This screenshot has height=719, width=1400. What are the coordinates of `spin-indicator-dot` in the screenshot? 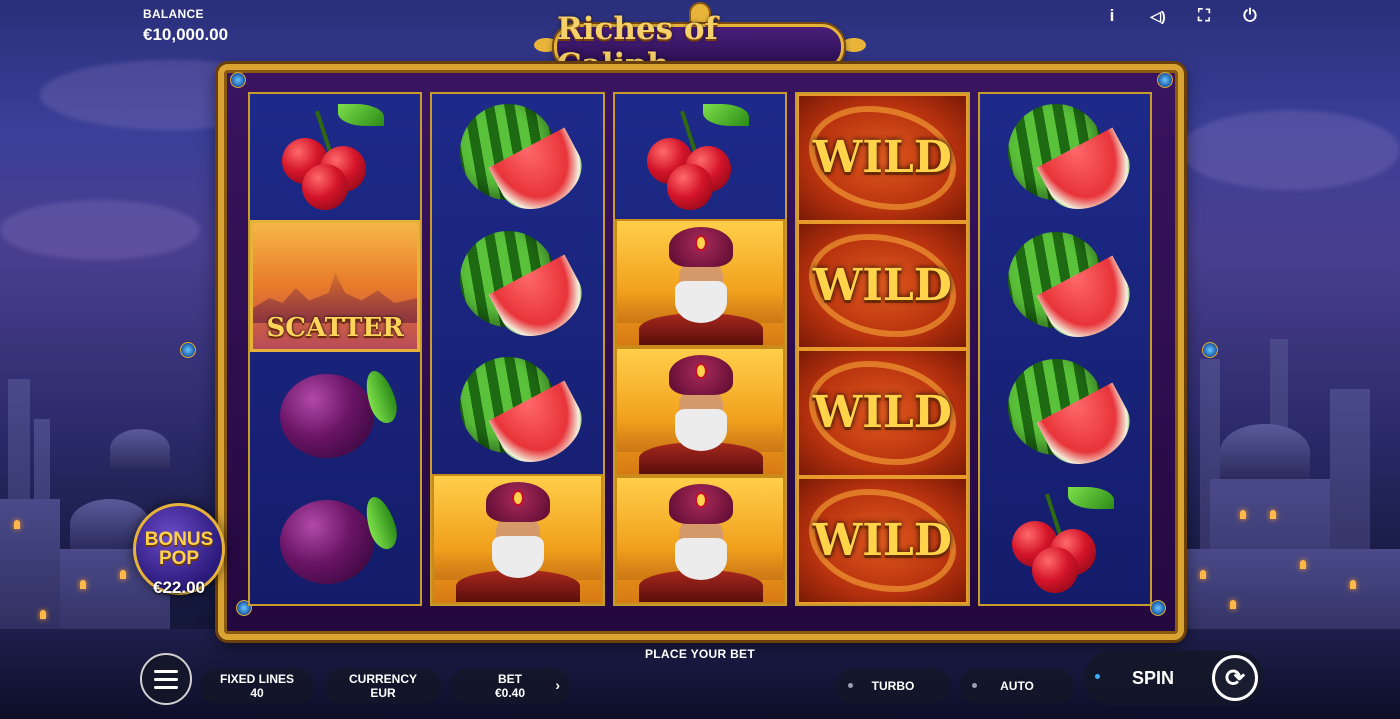 It's located at (1097, 676).